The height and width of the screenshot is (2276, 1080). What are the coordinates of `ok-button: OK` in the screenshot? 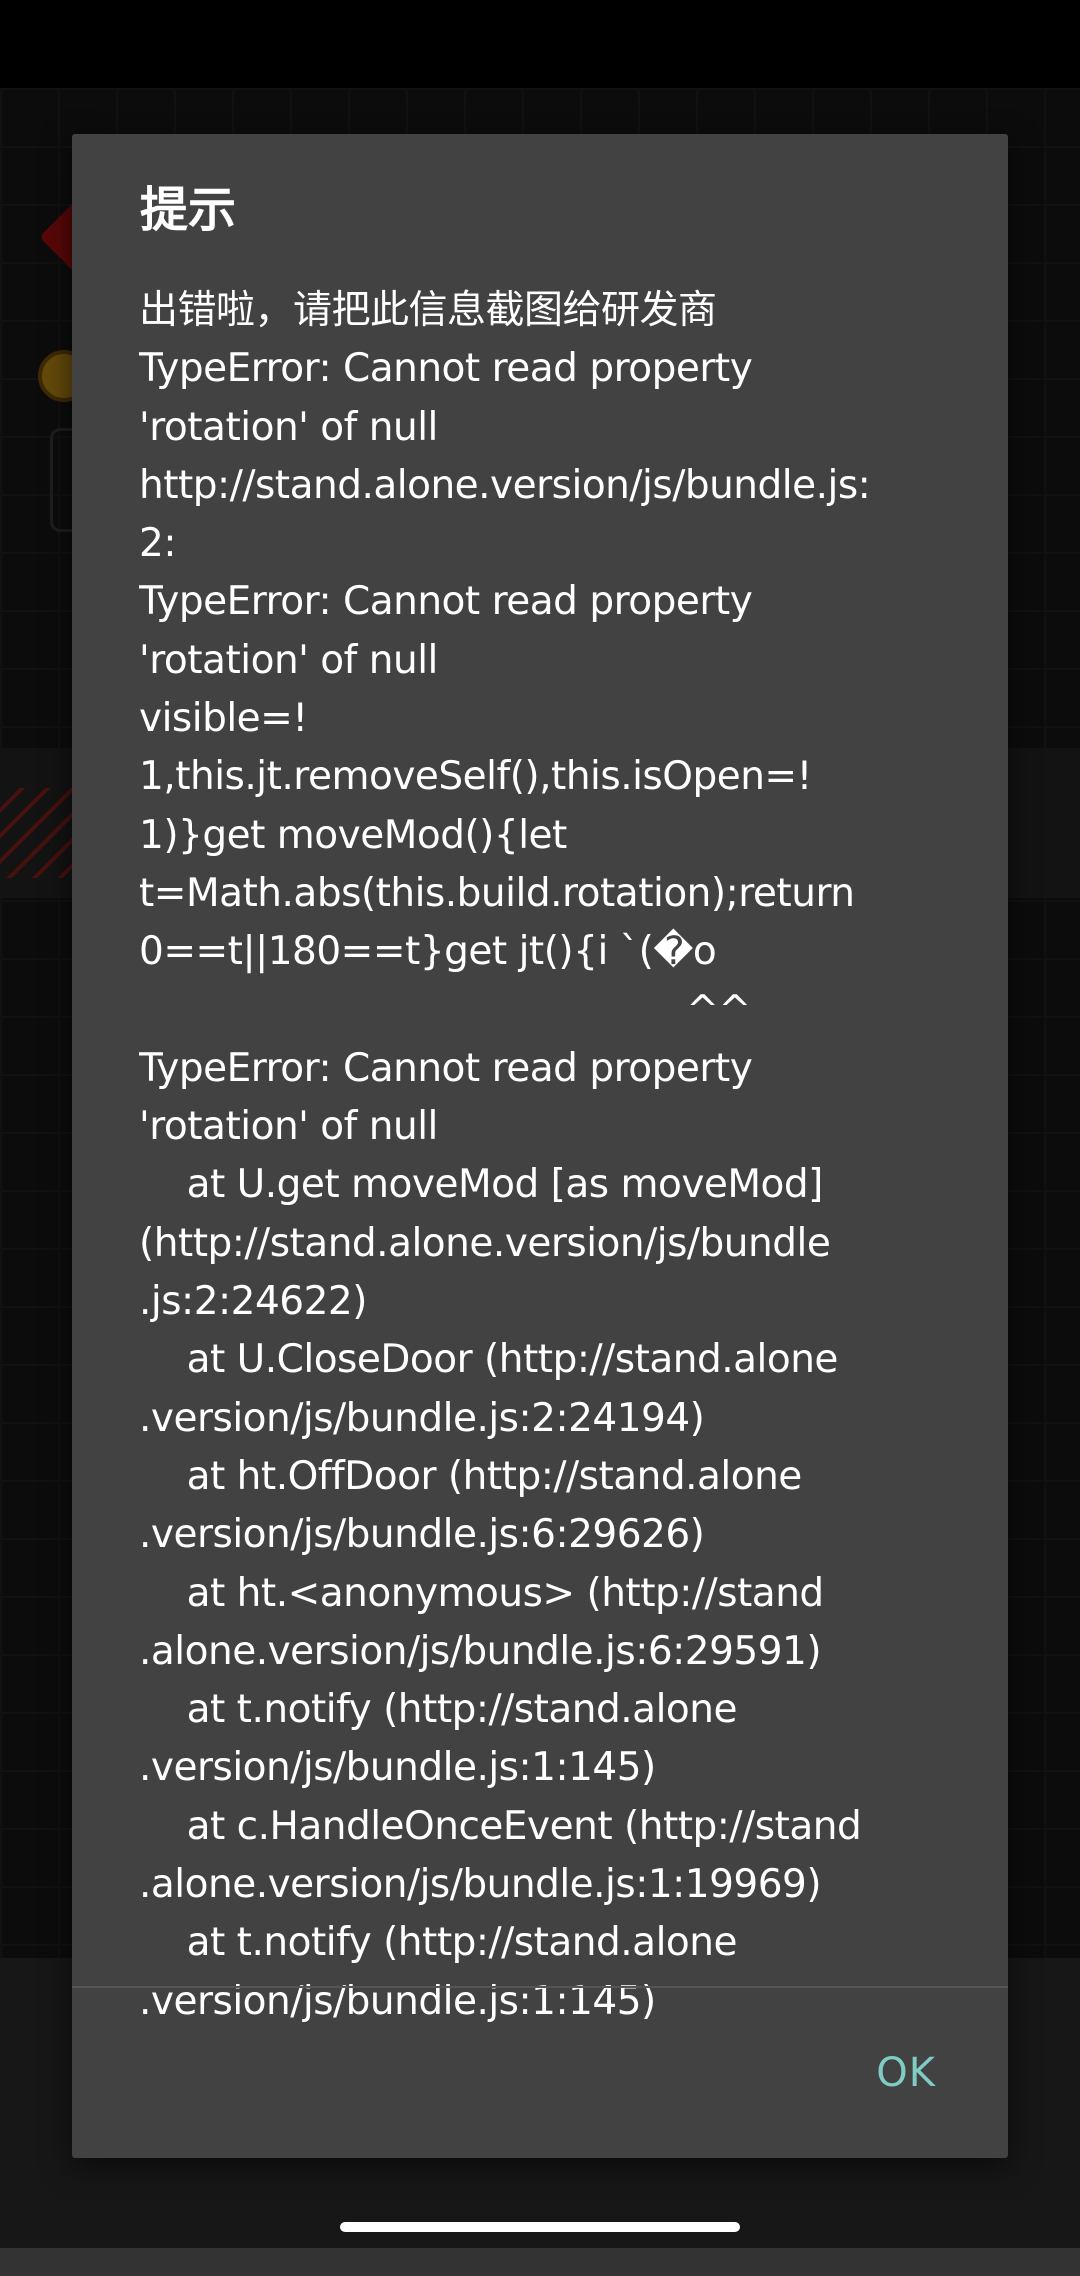 It's located at (906, 2073).